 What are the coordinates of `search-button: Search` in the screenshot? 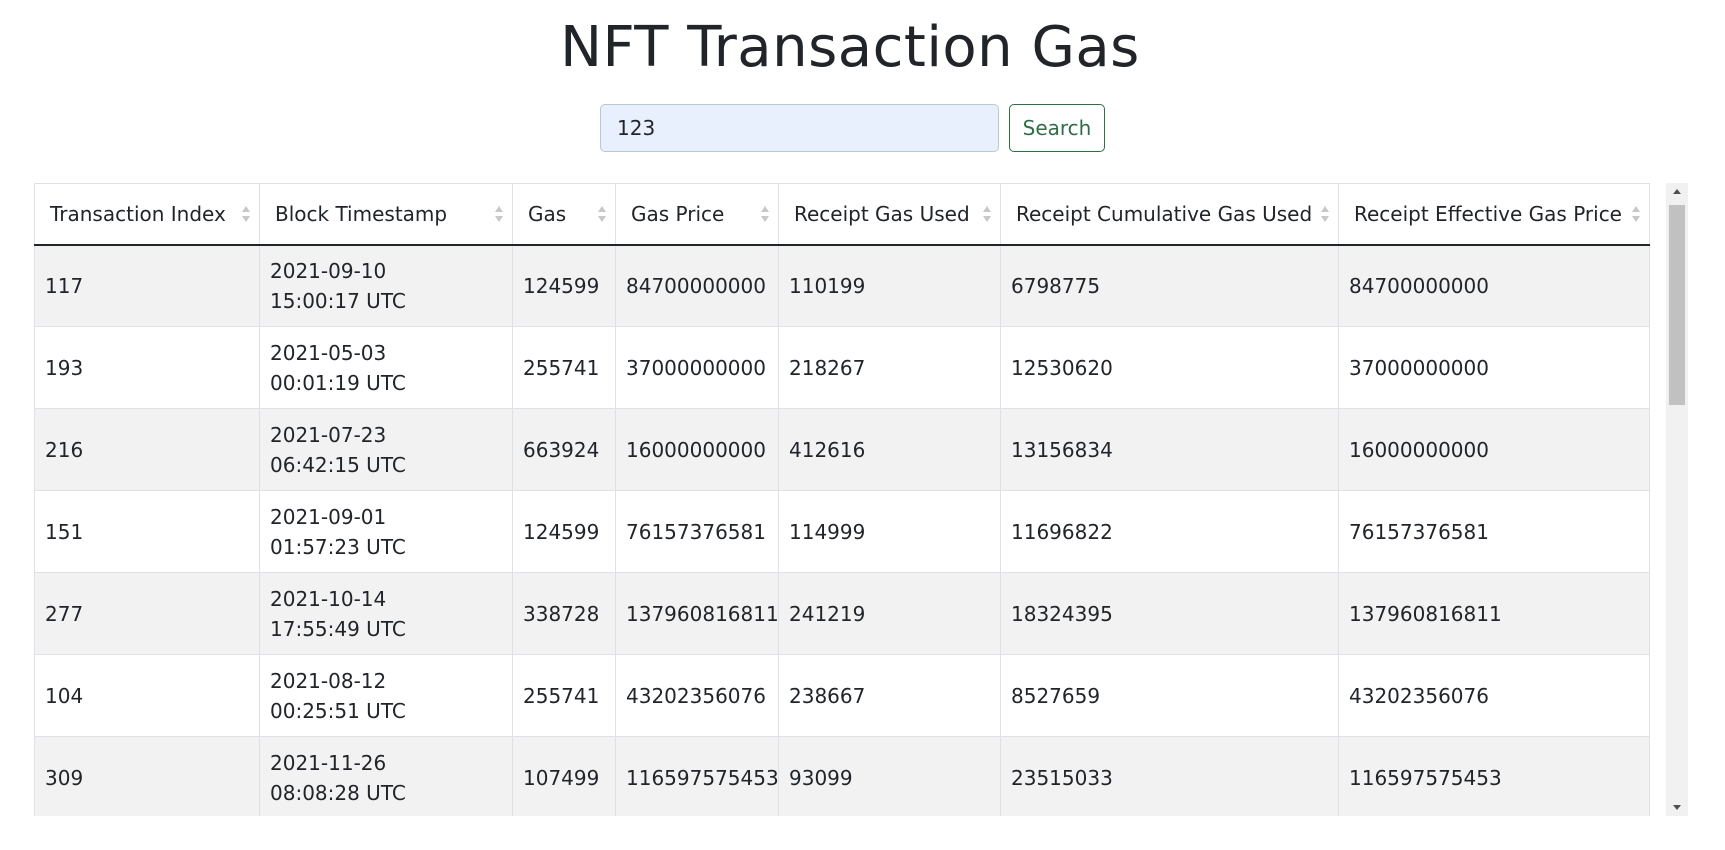 It's located at (1057, 128).